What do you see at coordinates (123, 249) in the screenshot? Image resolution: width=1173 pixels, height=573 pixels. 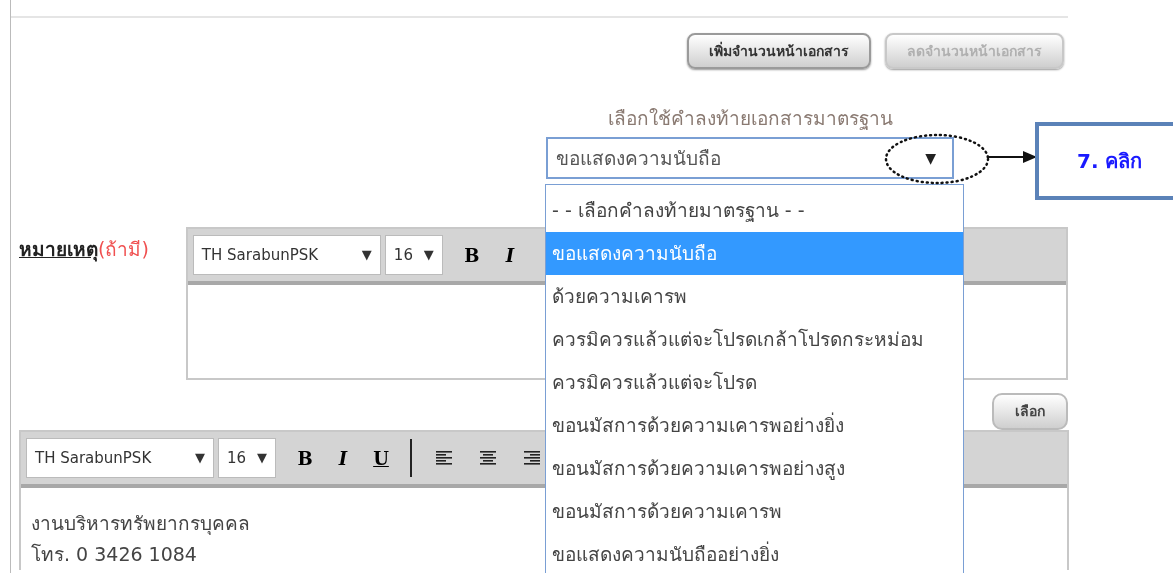 I see `optional-hint: (ถ้ามี)` at bounding box center [123, 249].